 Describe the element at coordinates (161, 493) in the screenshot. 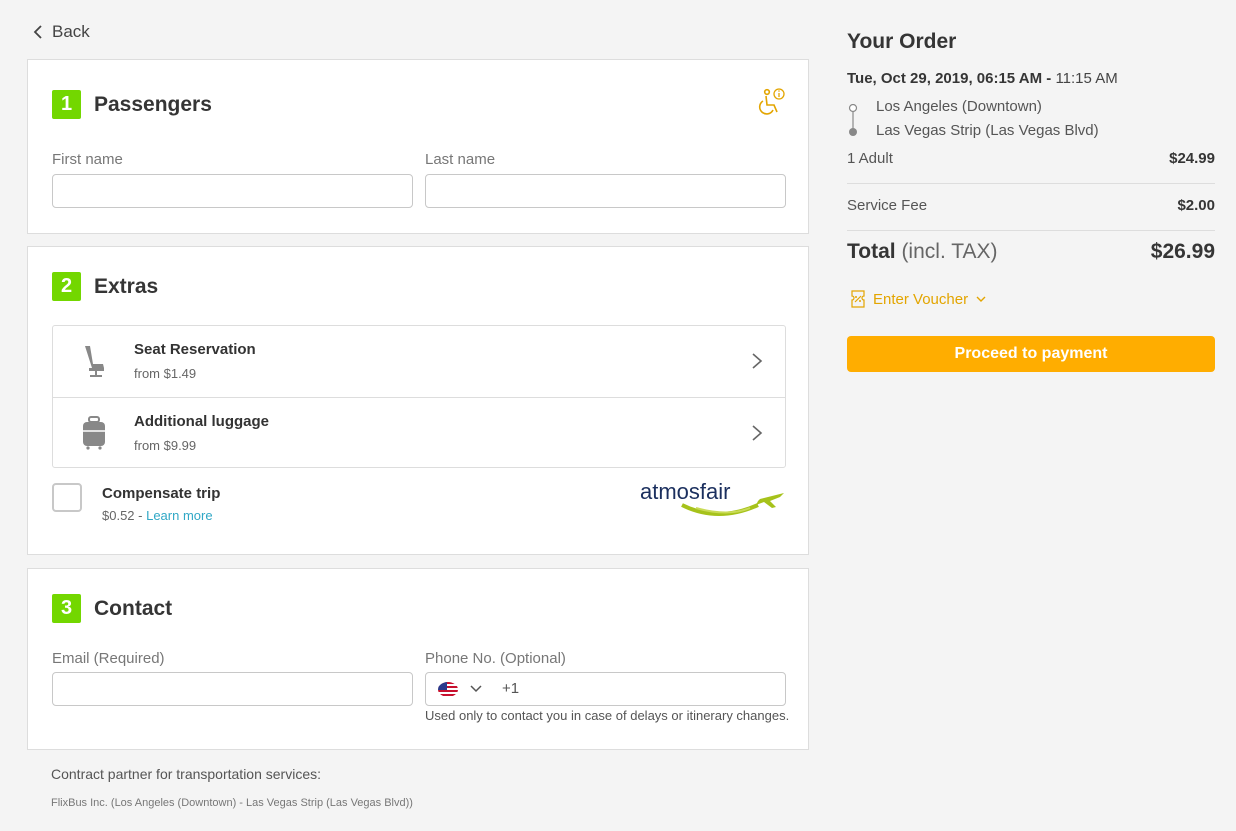

I see `compensate-trip-title: Compensate trip` at that location.